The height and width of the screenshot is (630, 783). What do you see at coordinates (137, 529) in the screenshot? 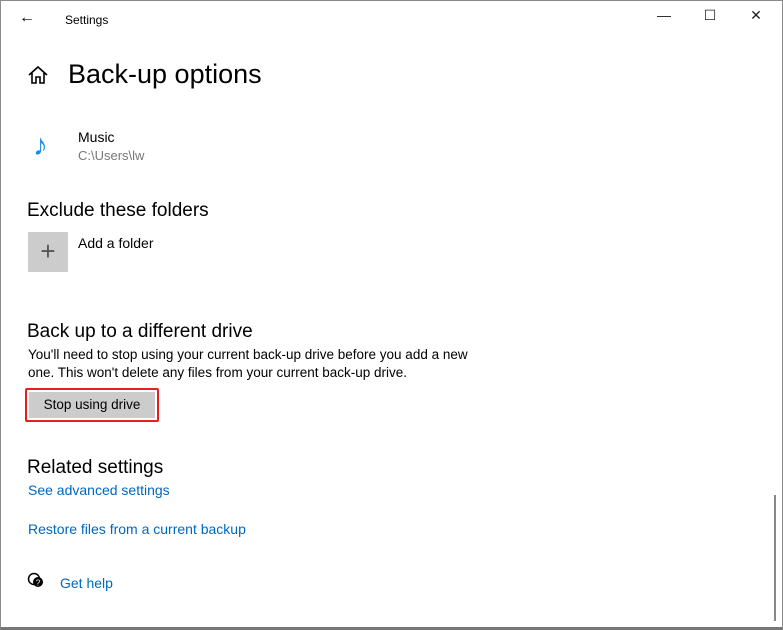
I see `restore-files-link: Restore files from a current backup` at bounding box center [137, 529].